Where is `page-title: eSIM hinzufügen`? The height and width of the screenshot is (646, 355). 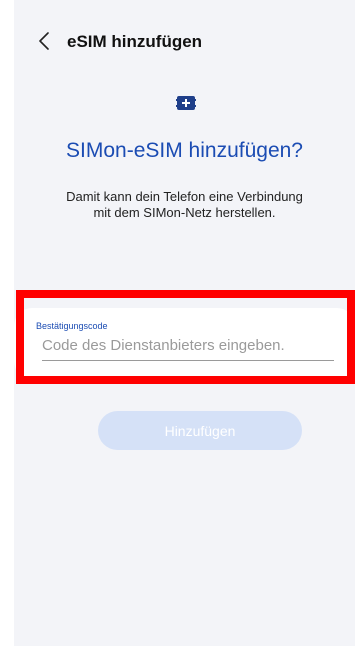 page-title: eSIM hinzufügen is located at coordinates (135, 41).